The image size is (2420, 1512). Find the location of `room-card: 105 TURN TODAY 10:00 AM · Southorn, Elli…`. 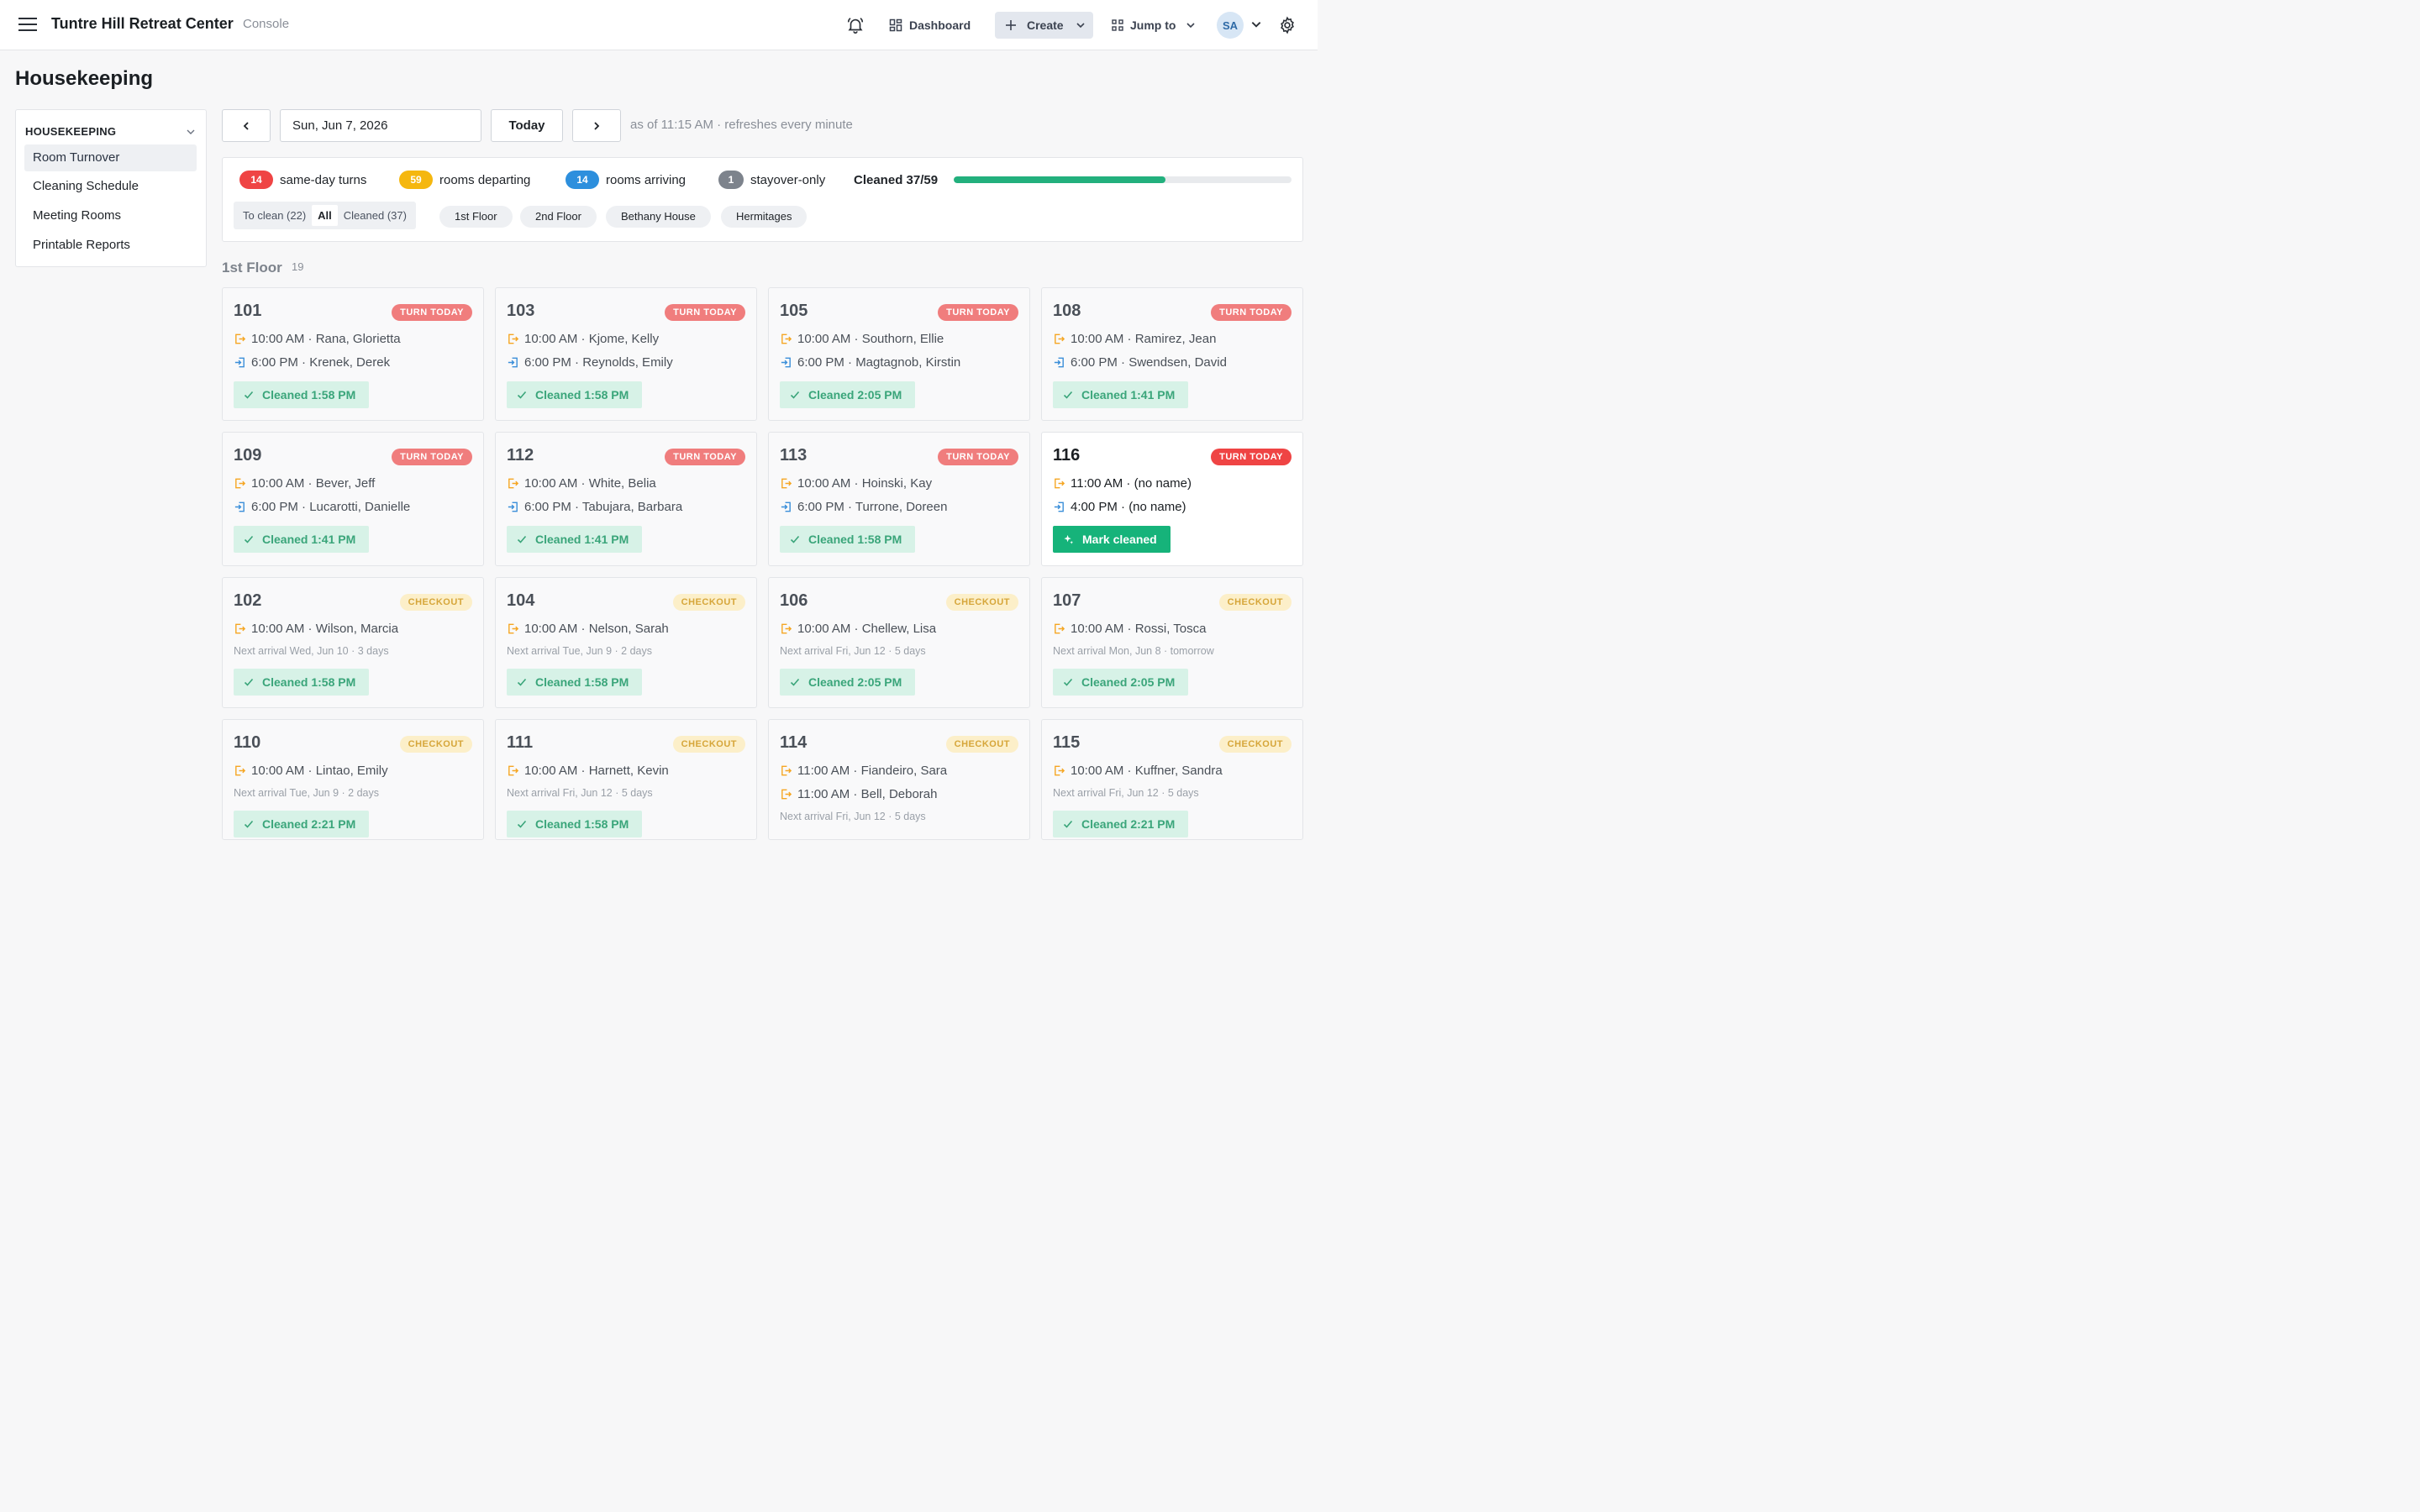

room-card: 105 TURN TODAY 10:00 AM · Southorn, Elli… is located at coordinates (899, 354).